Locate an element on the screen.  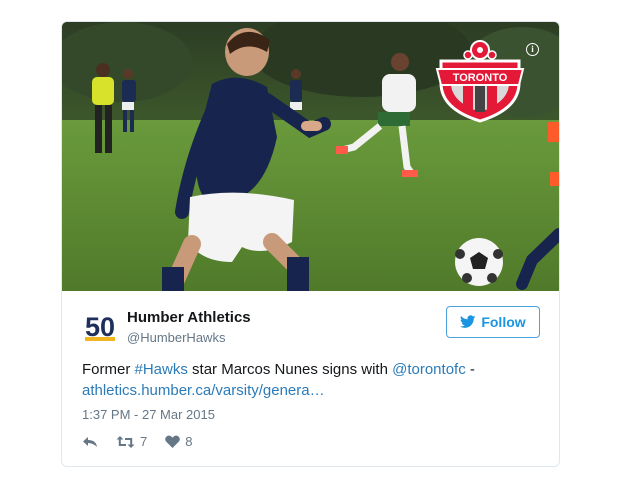
author-name: Humber Athletics is located at coordinates (189, 317).